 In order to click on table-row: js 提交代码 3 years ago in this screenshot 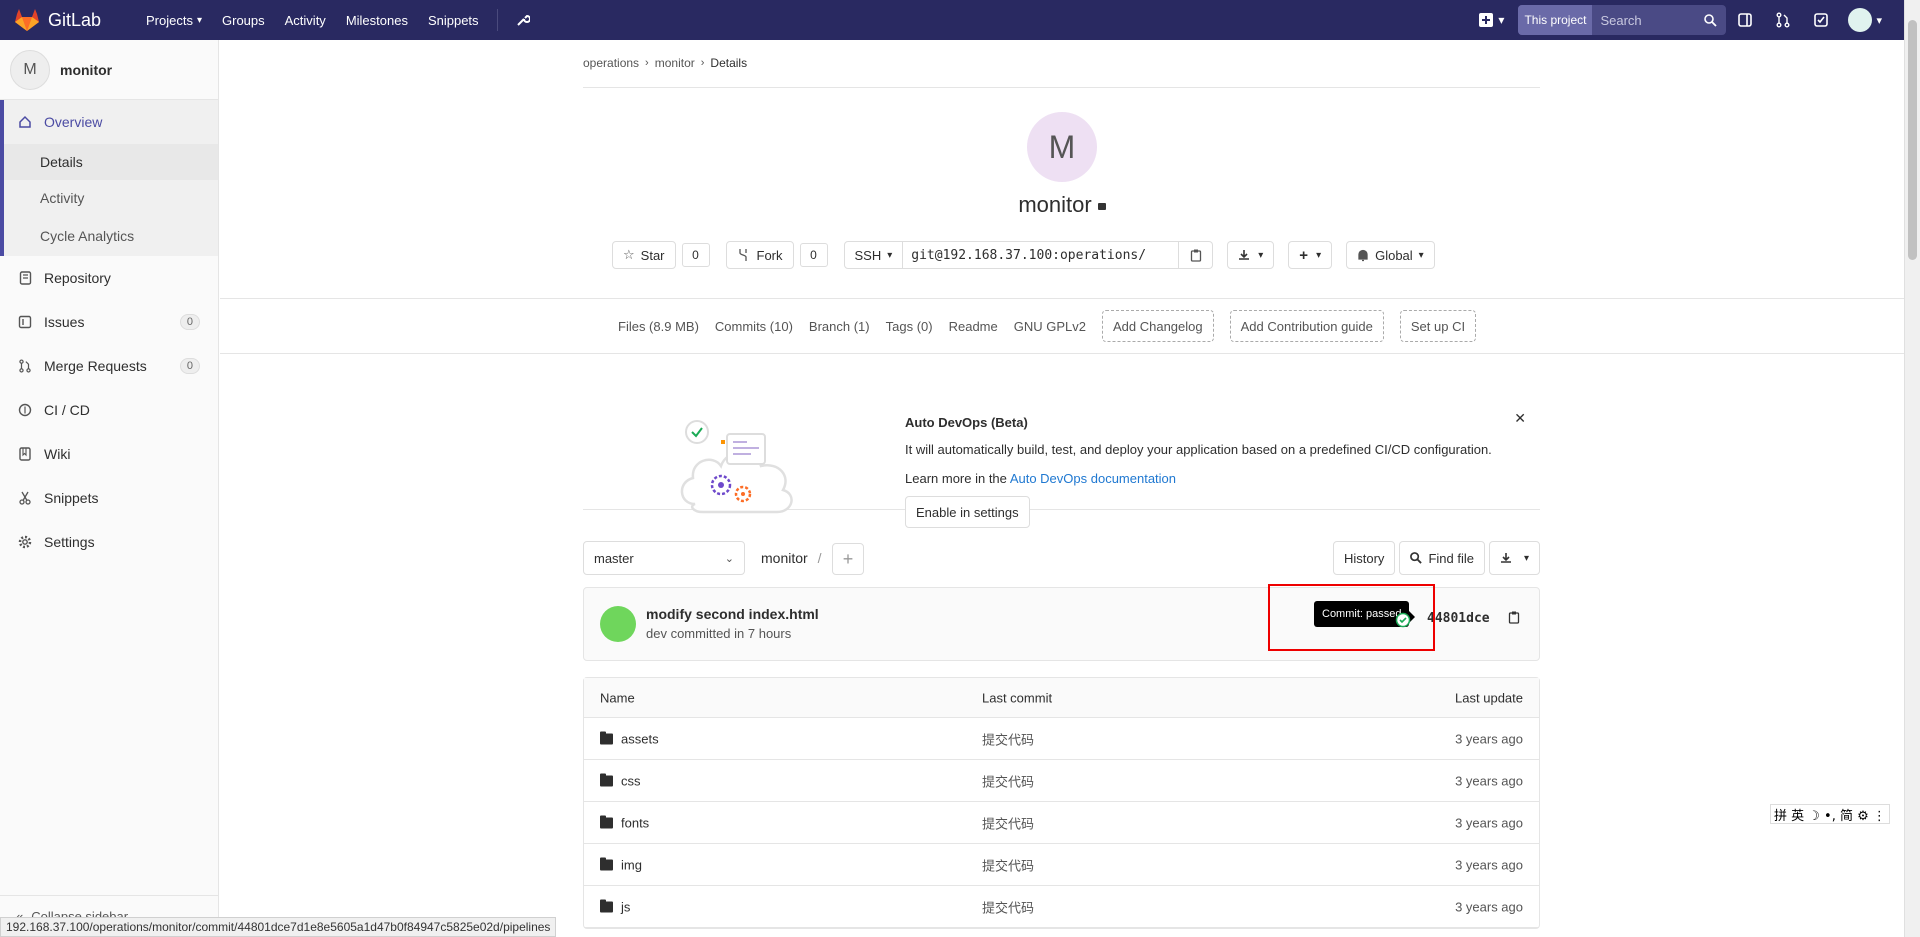, I will do `click(1061, 907)`.